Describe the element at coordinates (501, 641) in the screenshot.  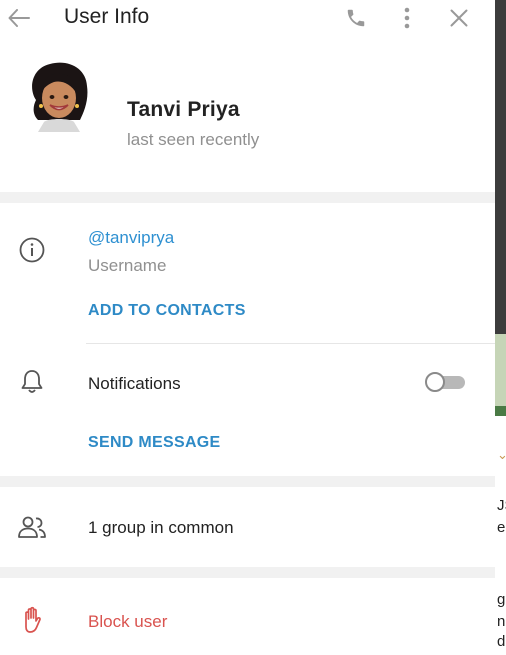
I see `chat-fragment-text: d.` at that location.